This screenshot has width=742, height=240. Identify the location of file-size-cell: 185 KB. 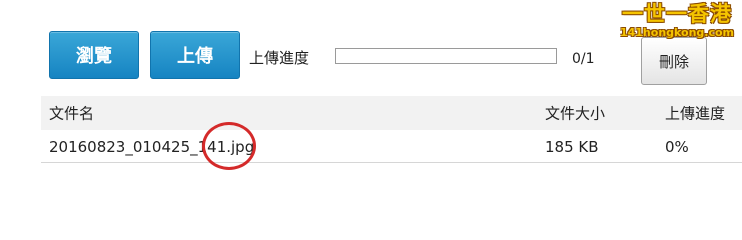
(572, 146).